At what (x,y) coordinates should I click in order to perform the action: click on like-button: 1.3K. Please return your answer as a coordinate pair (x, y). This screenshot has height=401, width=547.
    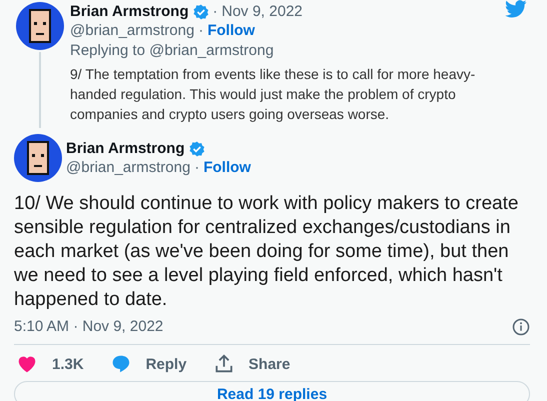
    Looking at the image, I should click on (50, 364).